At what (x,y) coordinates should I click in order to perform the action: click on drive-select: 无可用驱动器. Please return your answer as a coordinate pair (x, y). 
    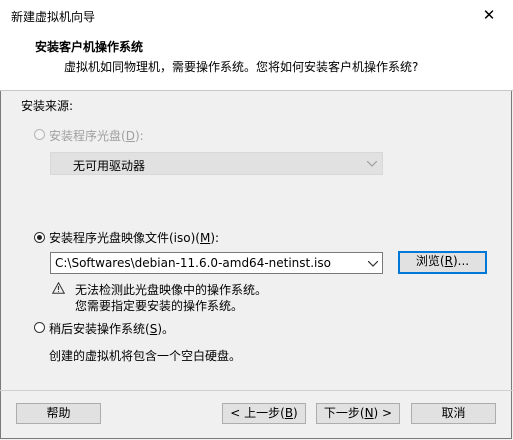
    Looking at the image, I should click on (216, 163).